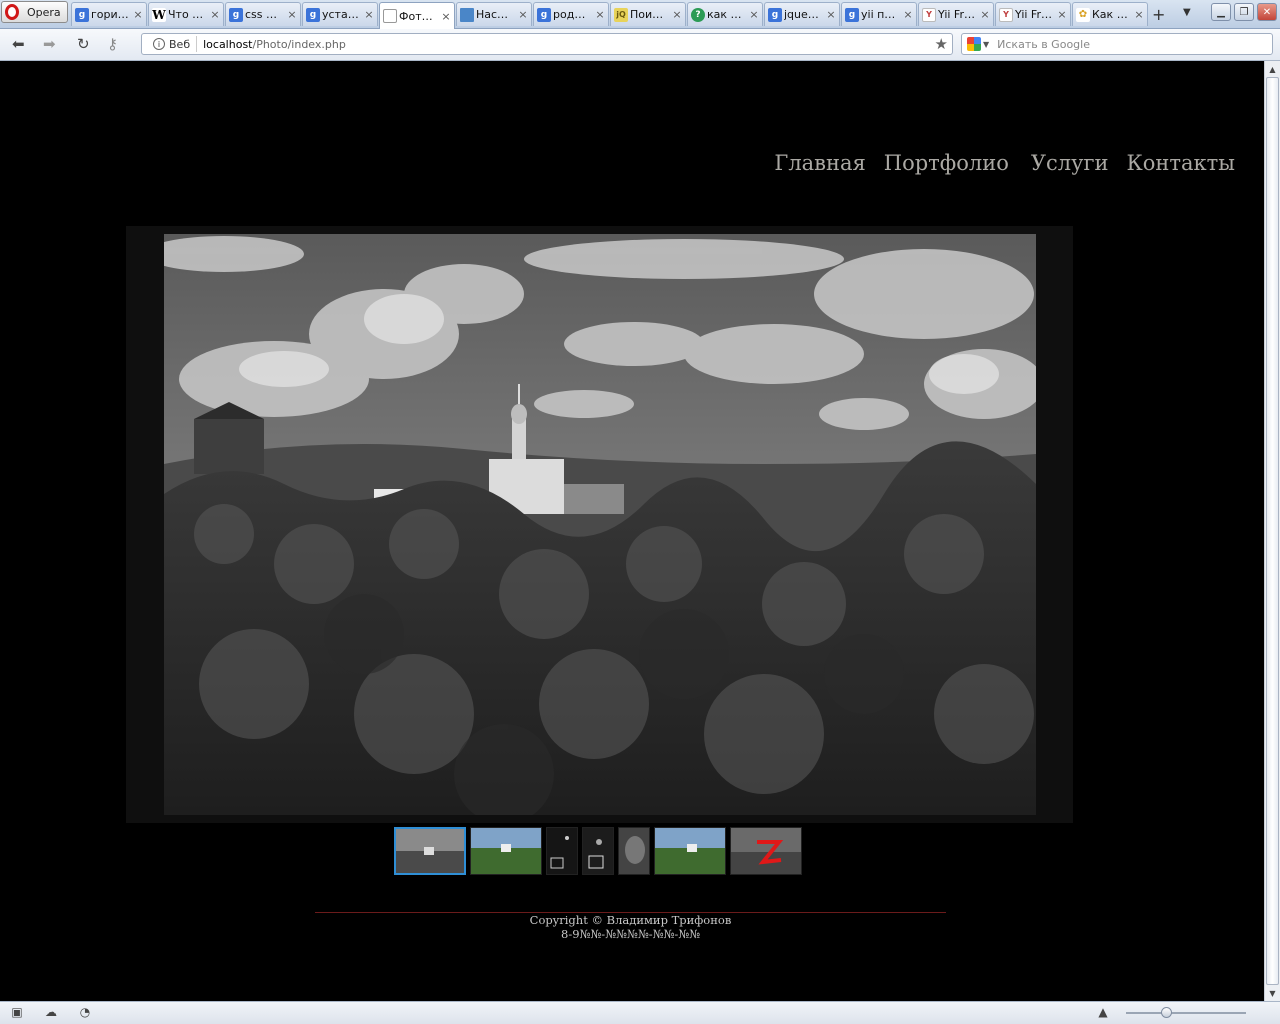 The width and height of the screenshot is (1280, 1024). Describe the element at coordinates (494, 14) in the screenshot. I see `tab: Нас… ×` at that location.